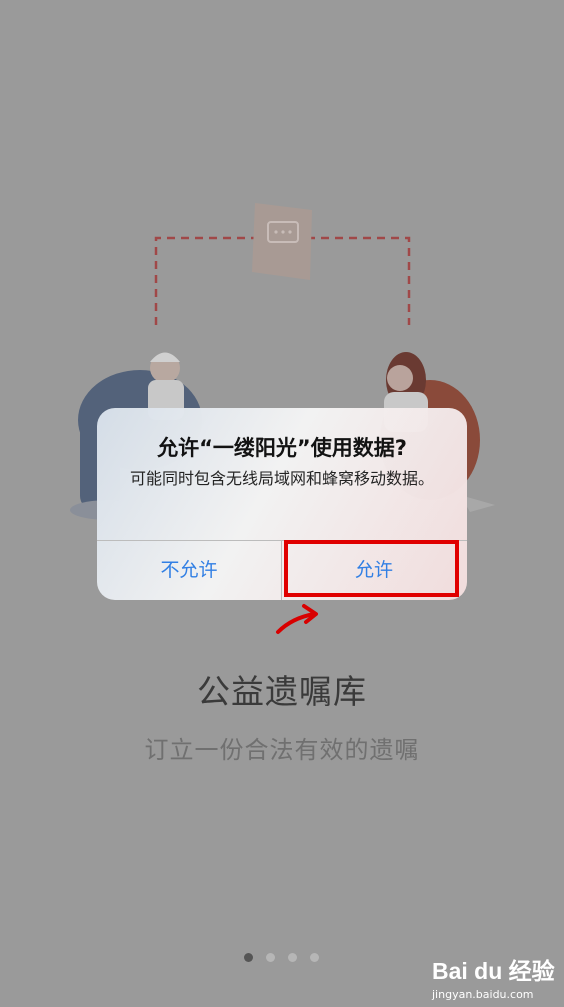  What do you see at coordinates (281, 957) in the screenshot?
I see `pagination-dots` at bounding box center [281, 957].